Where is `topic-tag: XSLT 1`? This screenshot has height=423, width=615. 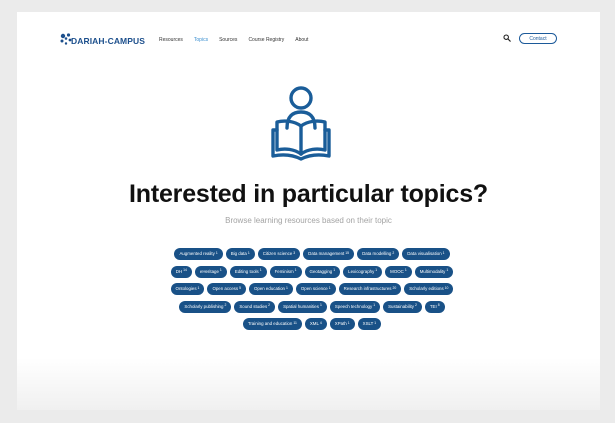
topic-tag: XSLT 1 is located at coordinates (369, 324).